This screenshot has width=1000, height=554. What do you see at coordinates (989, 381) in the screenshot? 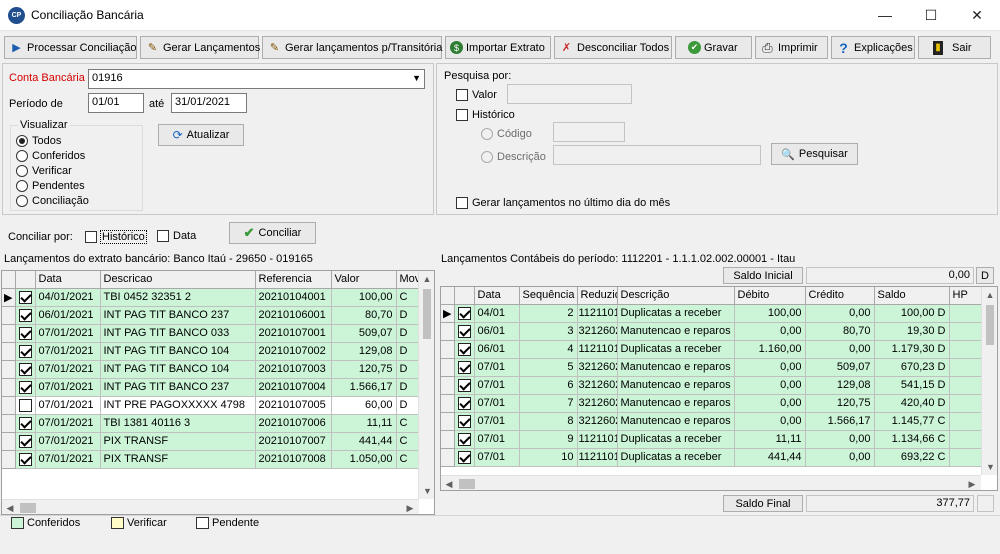
I see `contabeis-vertical-scrollbar: ▲ ▼` at bounding box center [989, 381].